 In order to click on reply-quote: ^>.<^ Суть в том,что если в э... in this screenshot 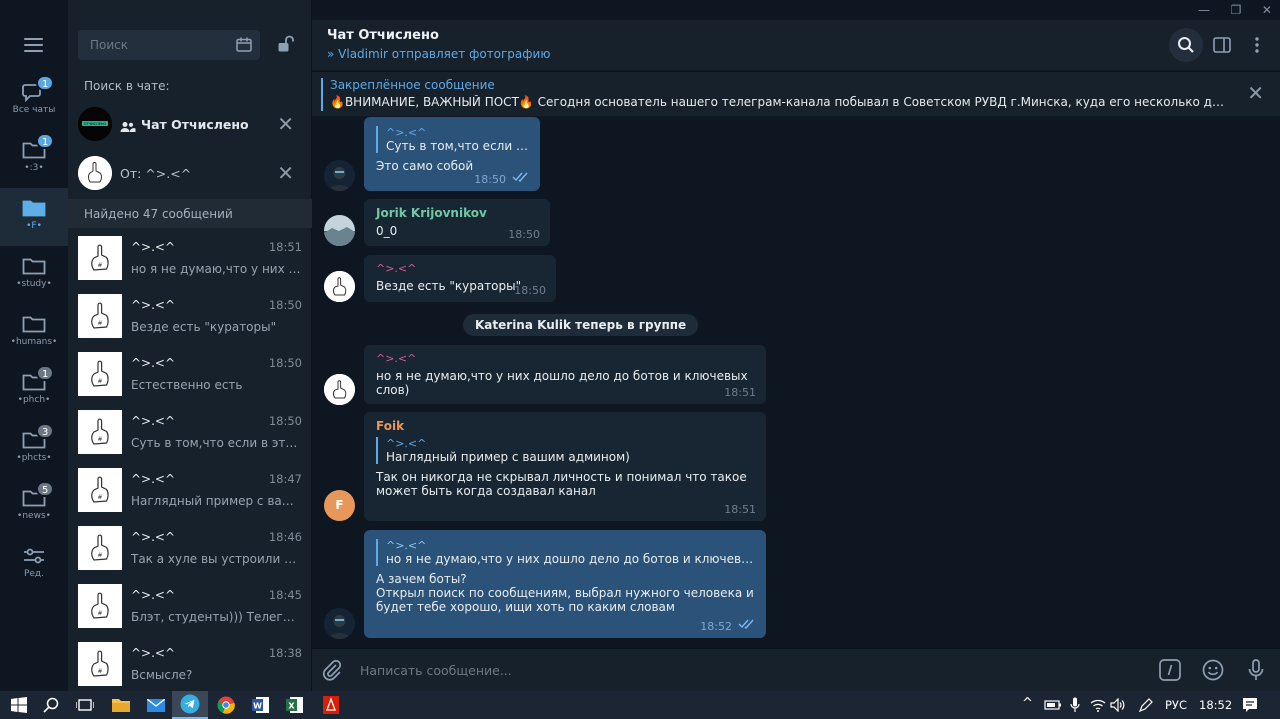, I will do `click(452, 139)`.